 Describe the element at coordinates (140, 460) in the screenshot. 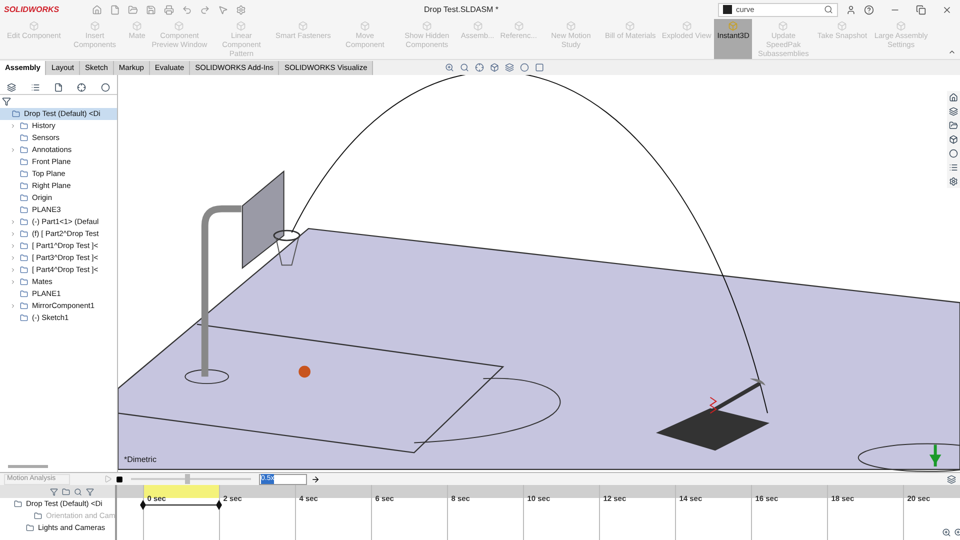

I see `view-orientation-label: *Dimetric` at that location.